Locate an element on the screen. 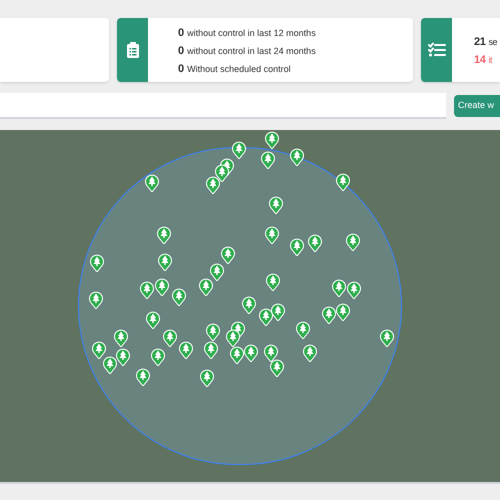 This screenshot has width=500, height=500. create-button: Create w is located at coordinates (477, 106).